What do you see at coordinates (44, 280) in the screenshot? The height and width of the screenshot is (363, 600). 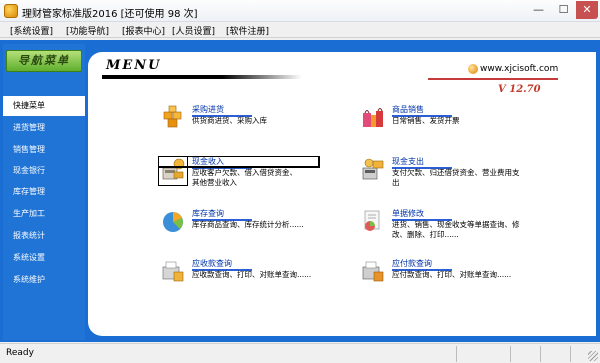 I see `sidebar-item-maintenance: 系统维护` at bounding box center [44, 280].